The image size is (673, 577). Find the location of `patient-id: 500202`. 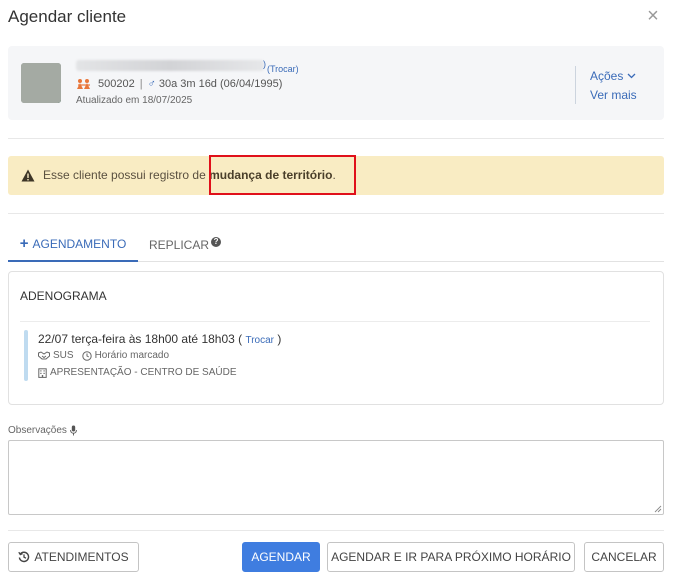

patient-id: 500202 is located at coordinates (116, 84).